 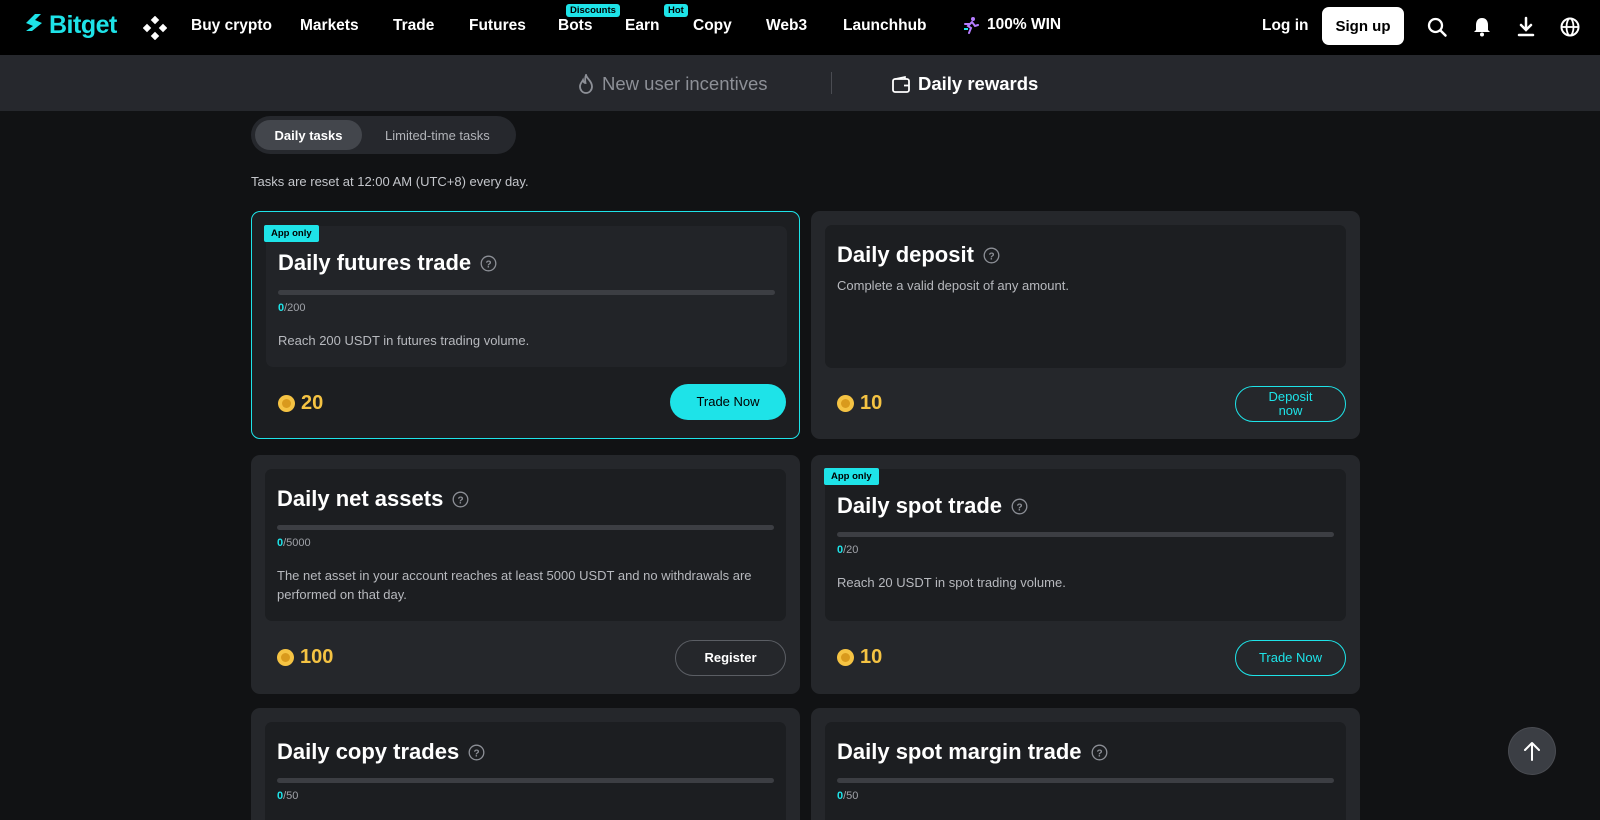 What do you see at coordinates (851, 550) in the screenshot?
I see `progress-target: /20` at bounding box center [851, 550].